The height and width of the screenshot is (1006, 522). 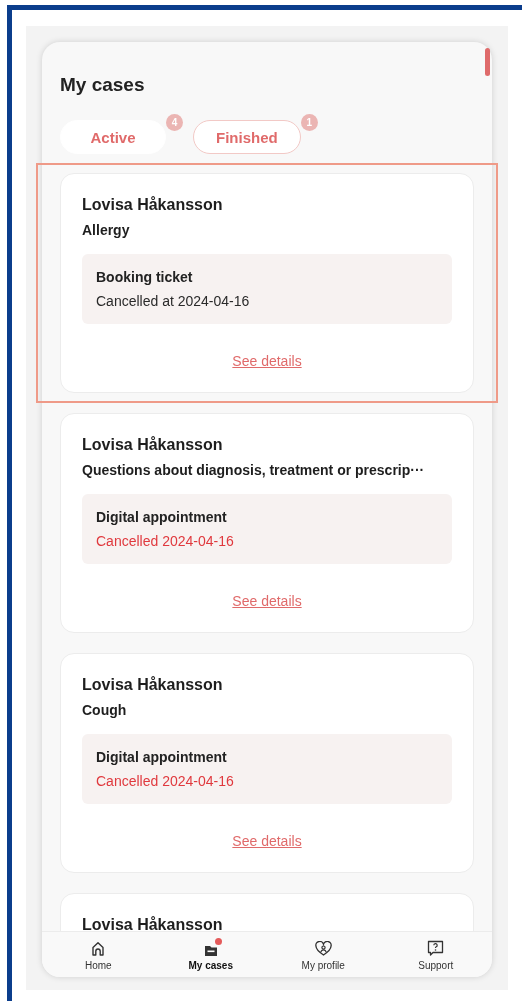 I want to click on count-badge: 1, so click(x=309, y=122).